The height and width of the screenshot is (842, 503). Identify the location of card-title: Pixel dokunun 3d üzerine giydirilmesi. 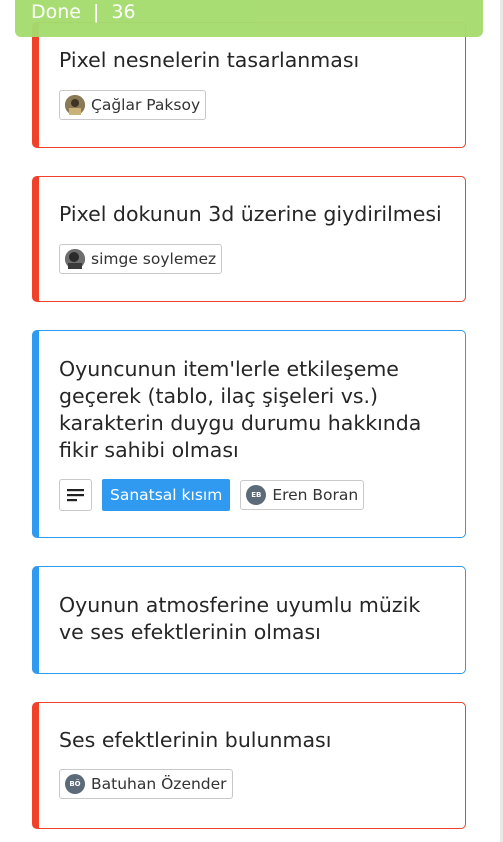
(250, 214).